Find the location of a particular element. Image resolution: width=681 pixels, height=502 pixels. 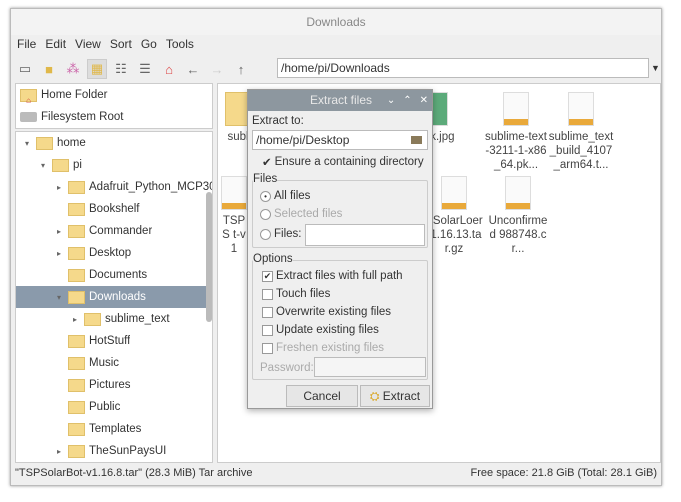

tree-item: ▾ pi is located at coordinates (114, 165).